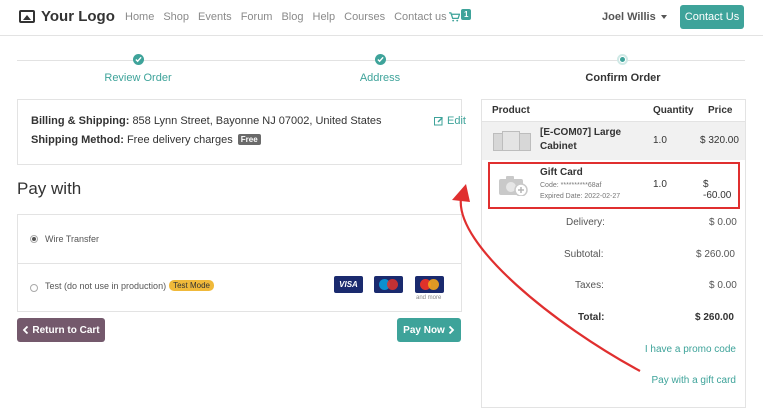 The image size is (763, 418). I want to click on taxes-label: Taxes:, so click(589, 285).